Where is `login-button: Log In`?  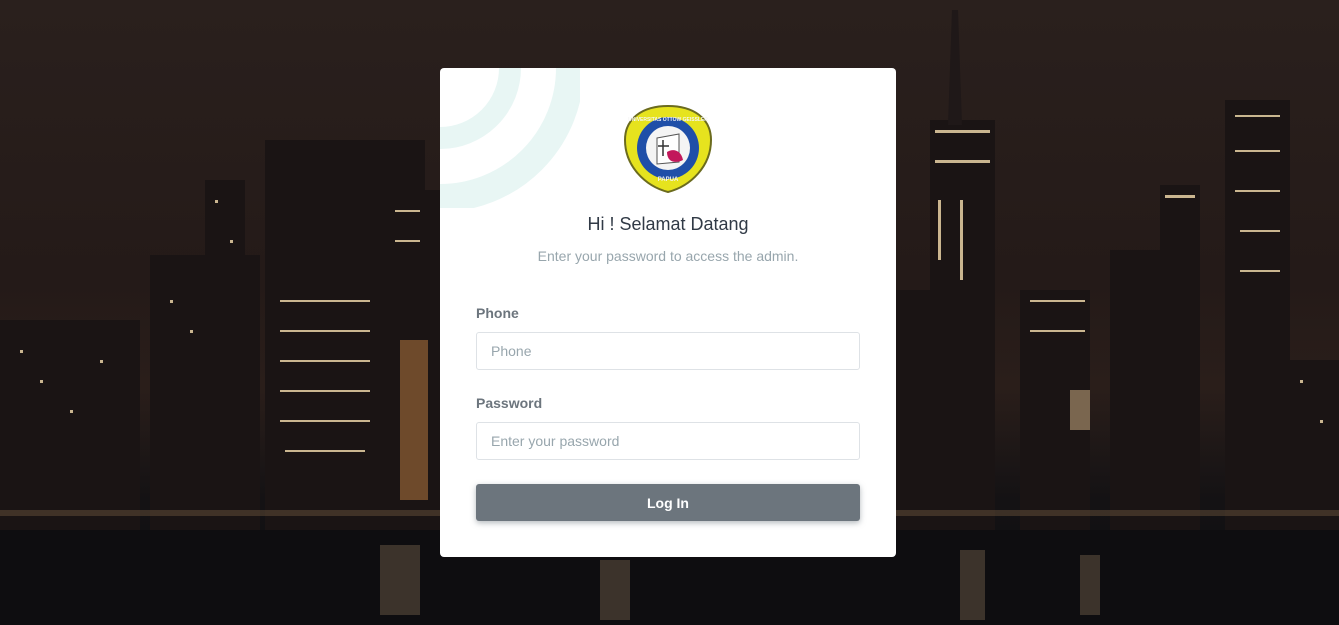
login-button: Log In is located at coordinates (668, 502).